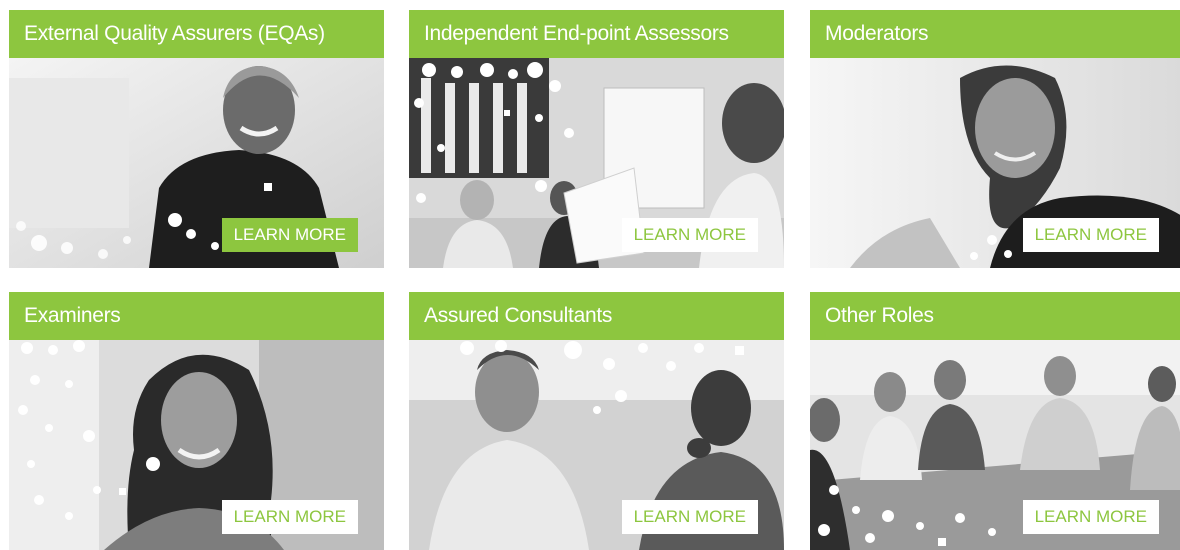  I want to click on role-card-assured-consultants: Assured Consultants LEARN MORE, so click(596, 421).